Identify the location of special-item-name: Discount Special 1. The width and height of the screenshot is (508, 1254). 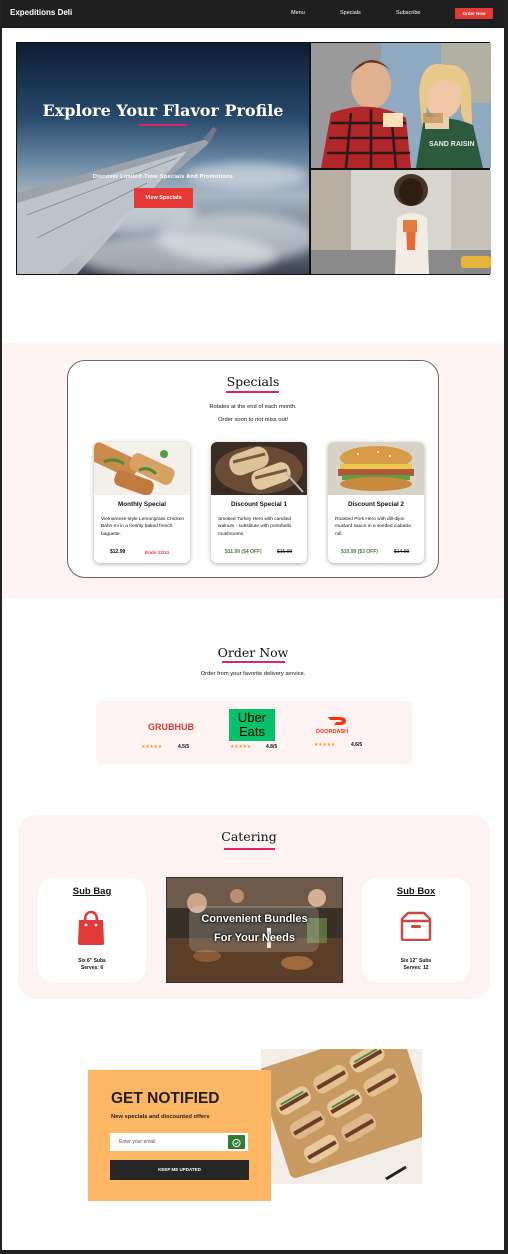
(259, 504).